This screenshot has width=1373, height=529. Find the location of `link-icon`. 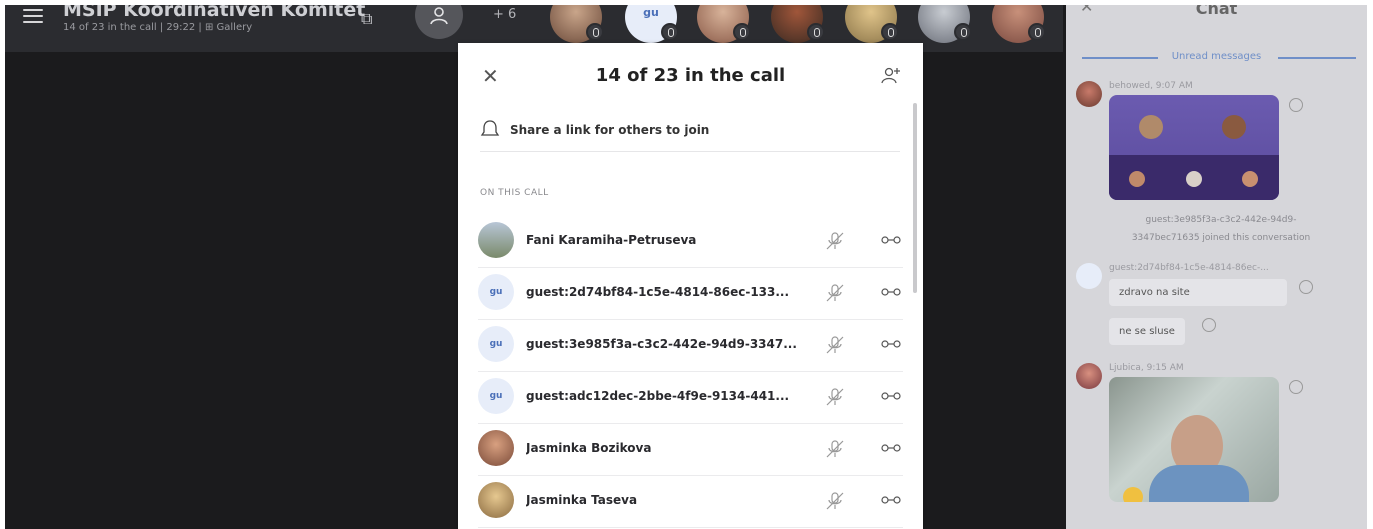

link-icon is located at coordinates (490, 128).